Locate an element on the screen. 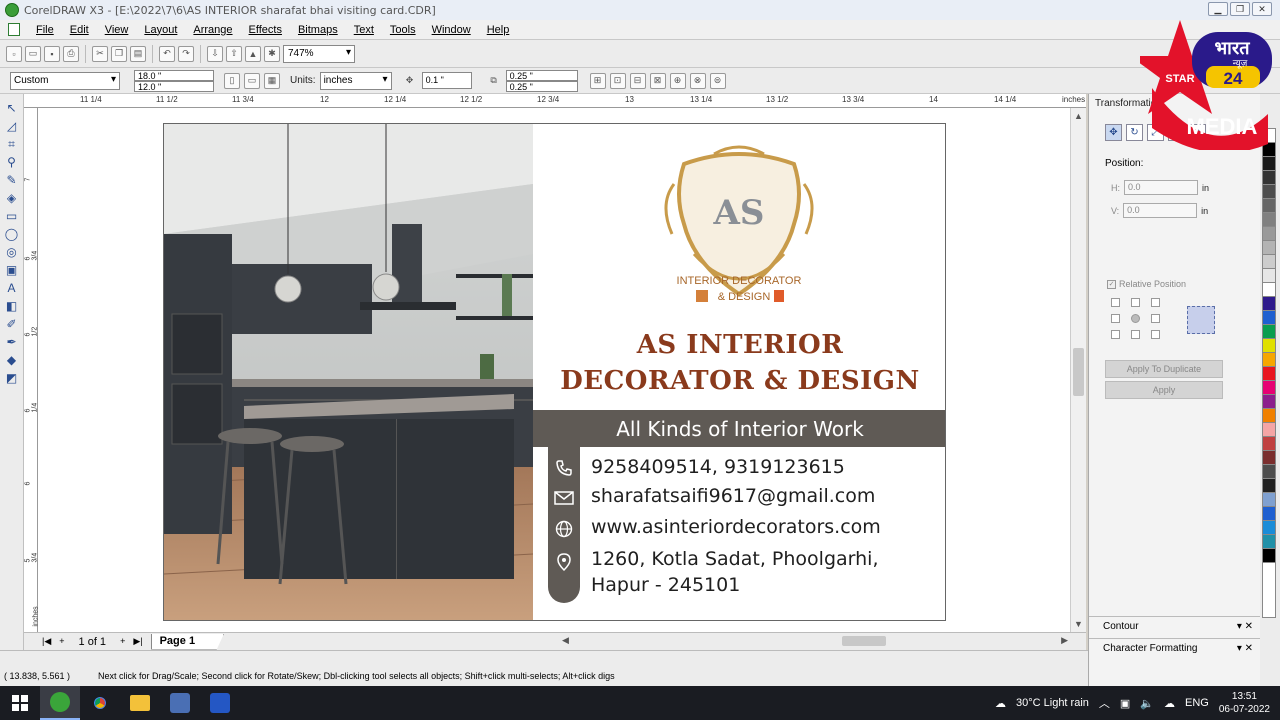 This screenshot has width=1280, height=720. paper-type-select: Custom is located at coordinates (65, 80).